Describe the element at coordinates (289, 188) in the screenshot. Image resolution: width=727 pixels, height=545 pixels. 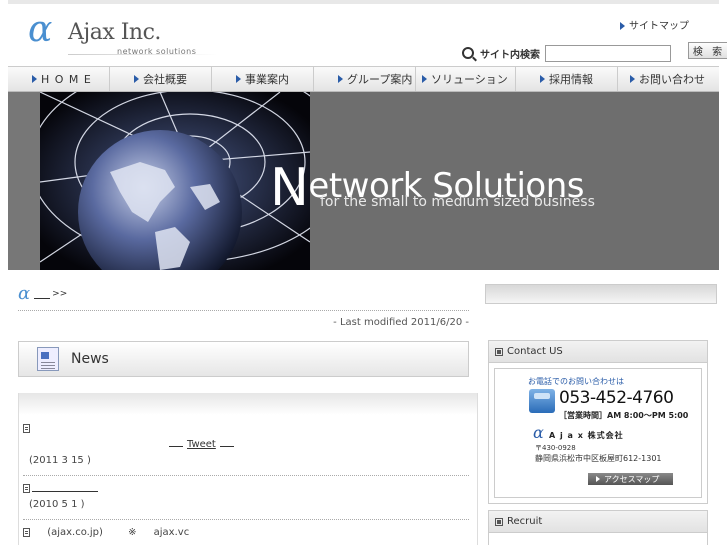
I see `hero-title-initial: N` at that location.